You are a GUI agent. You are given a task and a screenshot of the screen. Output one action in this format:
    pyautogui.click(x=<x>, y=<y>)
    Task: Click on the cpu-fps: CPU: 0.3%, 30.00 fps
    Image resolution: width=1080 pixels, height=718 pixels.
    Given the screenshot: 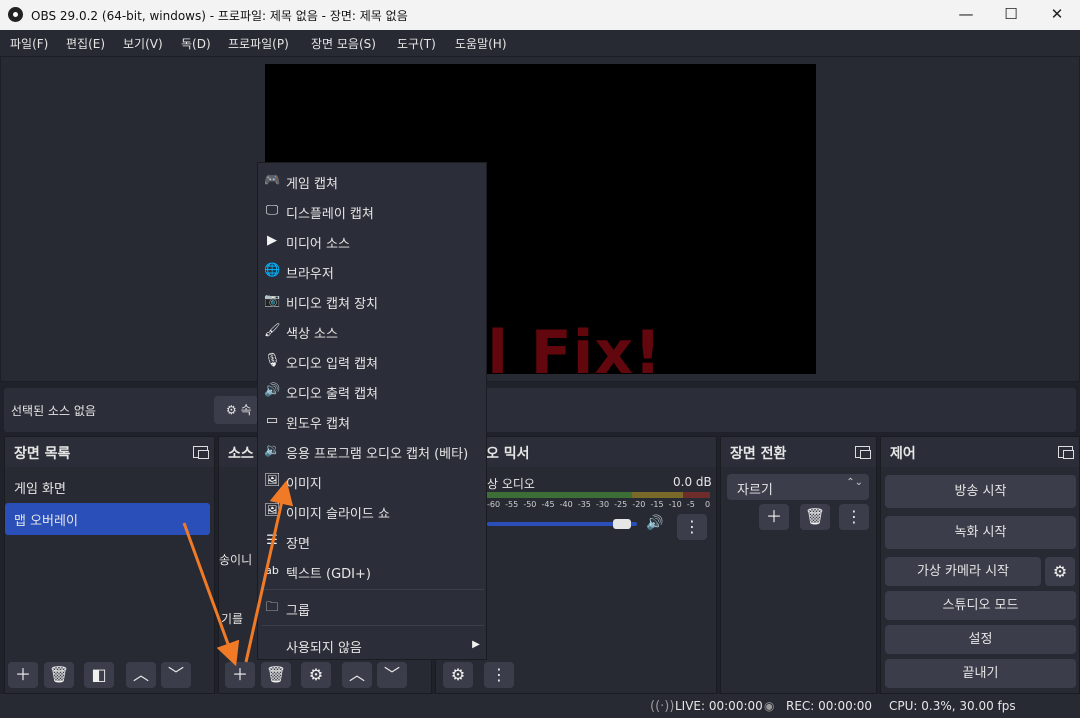 What is the action you would take?
    pyautogui.click(x=952, y=706)
    